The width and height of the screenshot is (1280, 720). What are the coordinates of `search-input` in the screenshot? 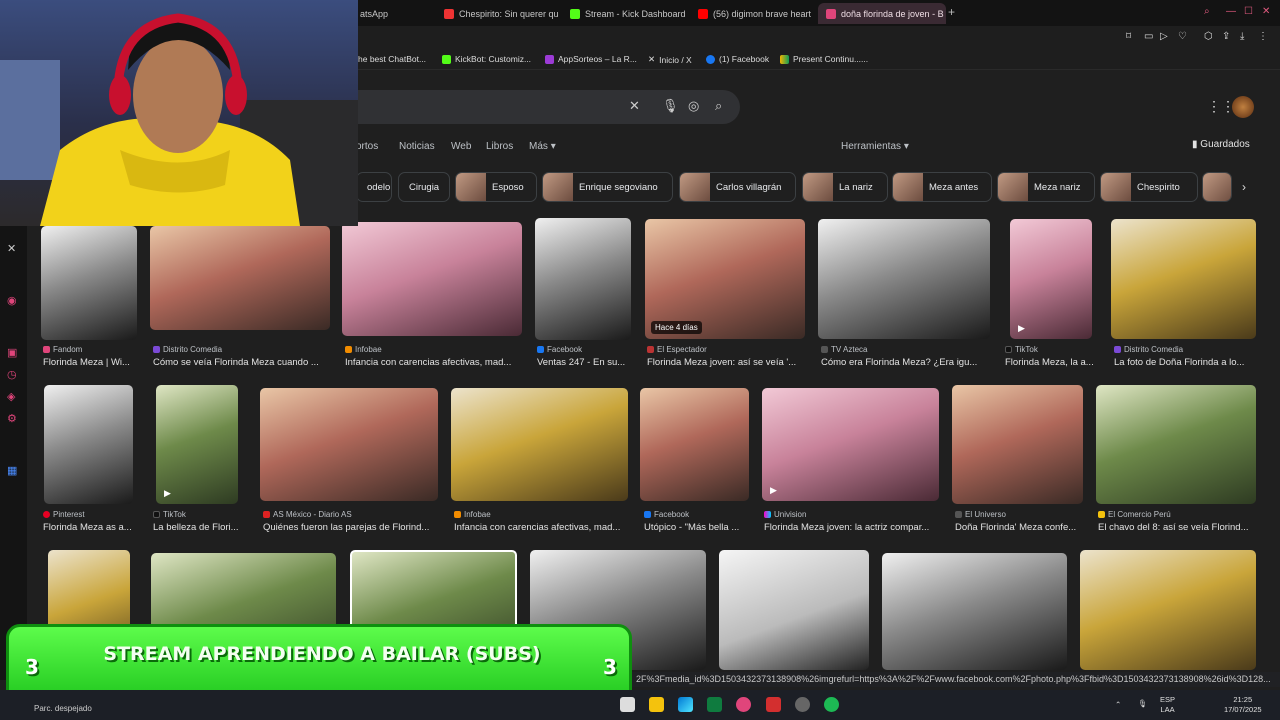 It's located at (540, 107).